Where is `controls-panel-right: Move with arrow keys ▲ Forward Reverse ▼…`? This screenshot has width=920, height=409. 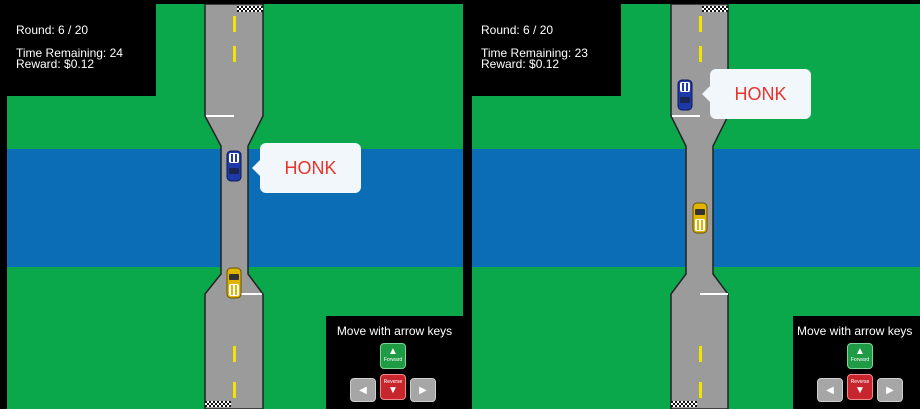 controls-panel-right: Move with arrow keys ▲ Forward Reverse ▼… is located at coordinates (856, 362).